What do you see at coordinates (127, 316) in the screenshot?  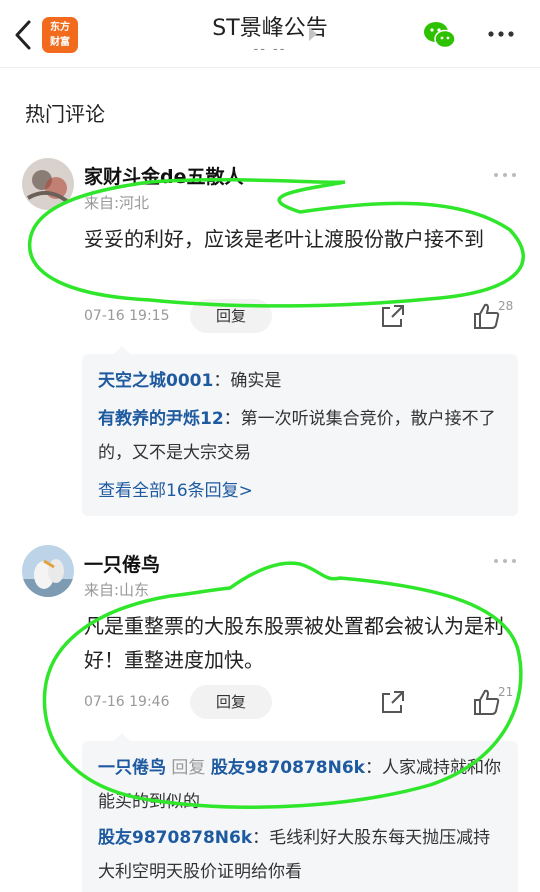 I see `timestamp: 07-16 19:15` at bounding box center [127, 316].